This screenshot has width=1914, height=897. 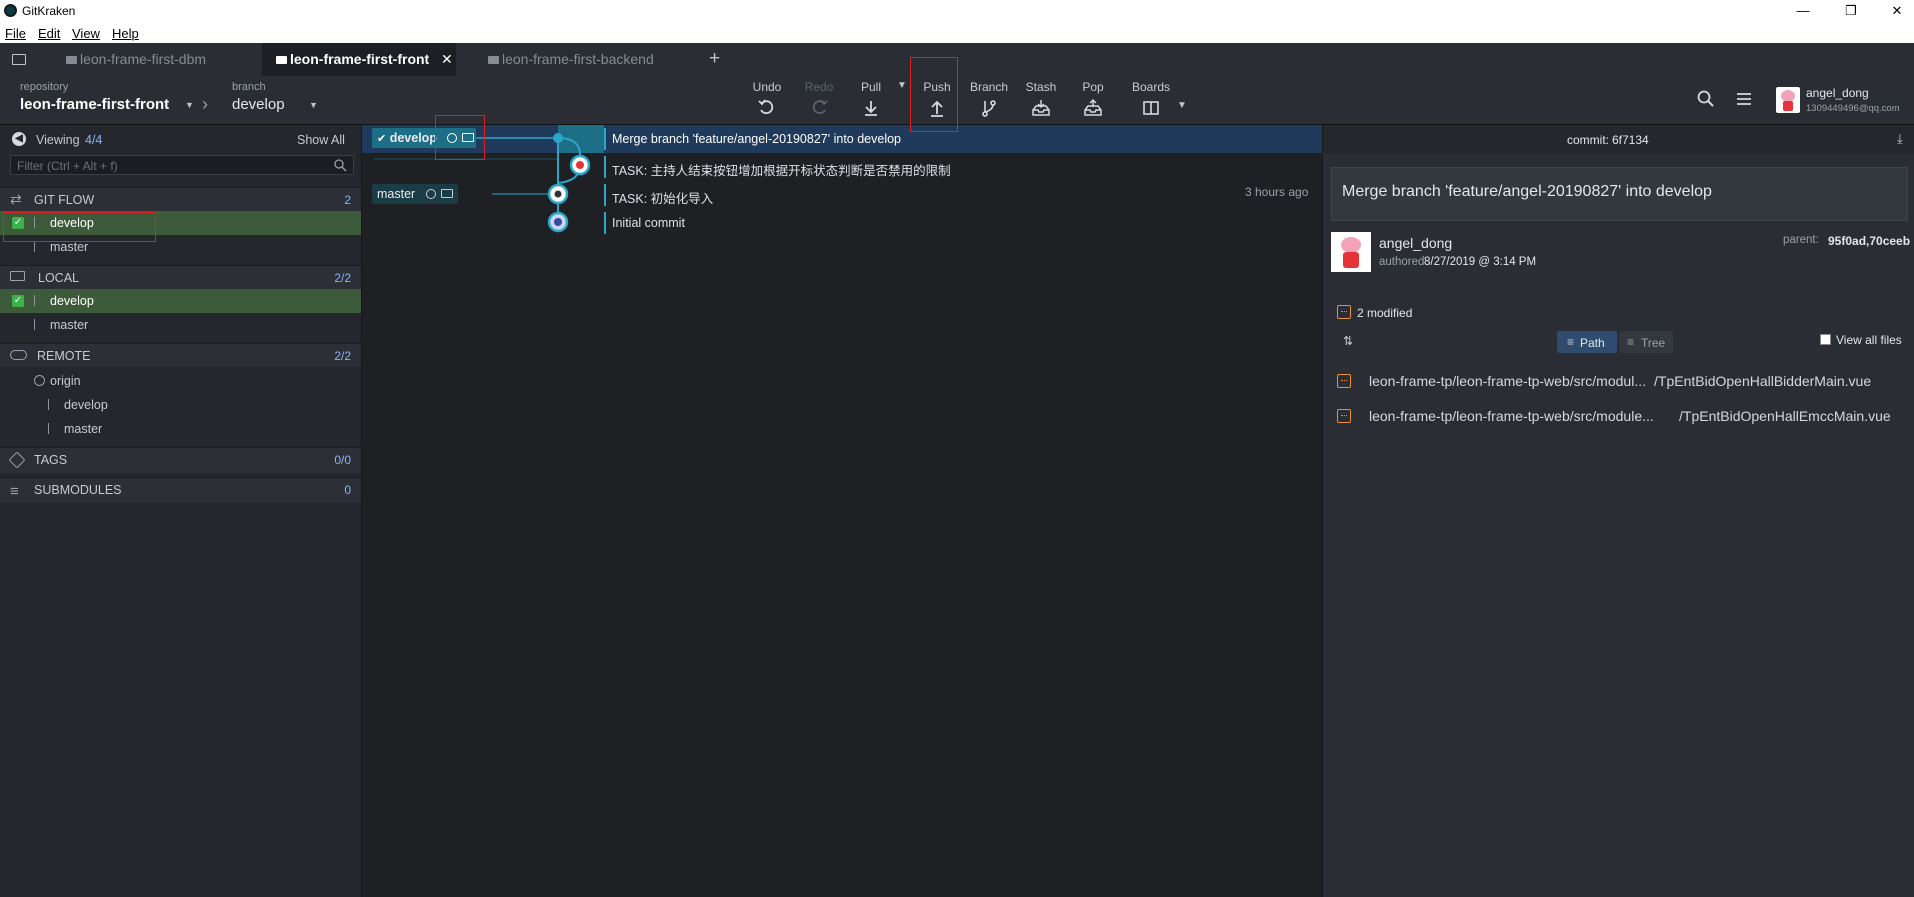 I want to click on section-tags: TAGS 0/0, so click(x=180, y=460).